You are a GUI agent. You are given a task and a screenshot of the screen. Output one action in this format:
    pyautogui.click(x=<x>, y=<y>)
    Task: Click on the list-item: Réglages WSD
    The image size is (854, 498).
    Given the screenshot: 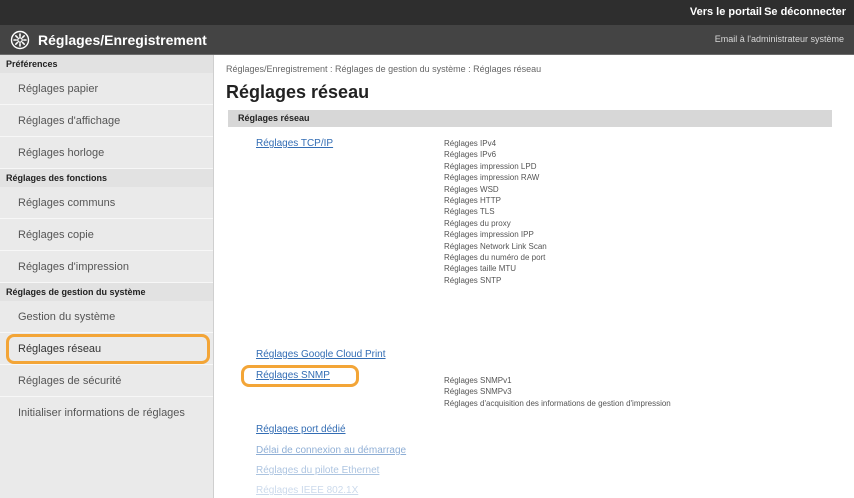 What is the action you would take?
    pyautogui.click(x=471, y=189)
    